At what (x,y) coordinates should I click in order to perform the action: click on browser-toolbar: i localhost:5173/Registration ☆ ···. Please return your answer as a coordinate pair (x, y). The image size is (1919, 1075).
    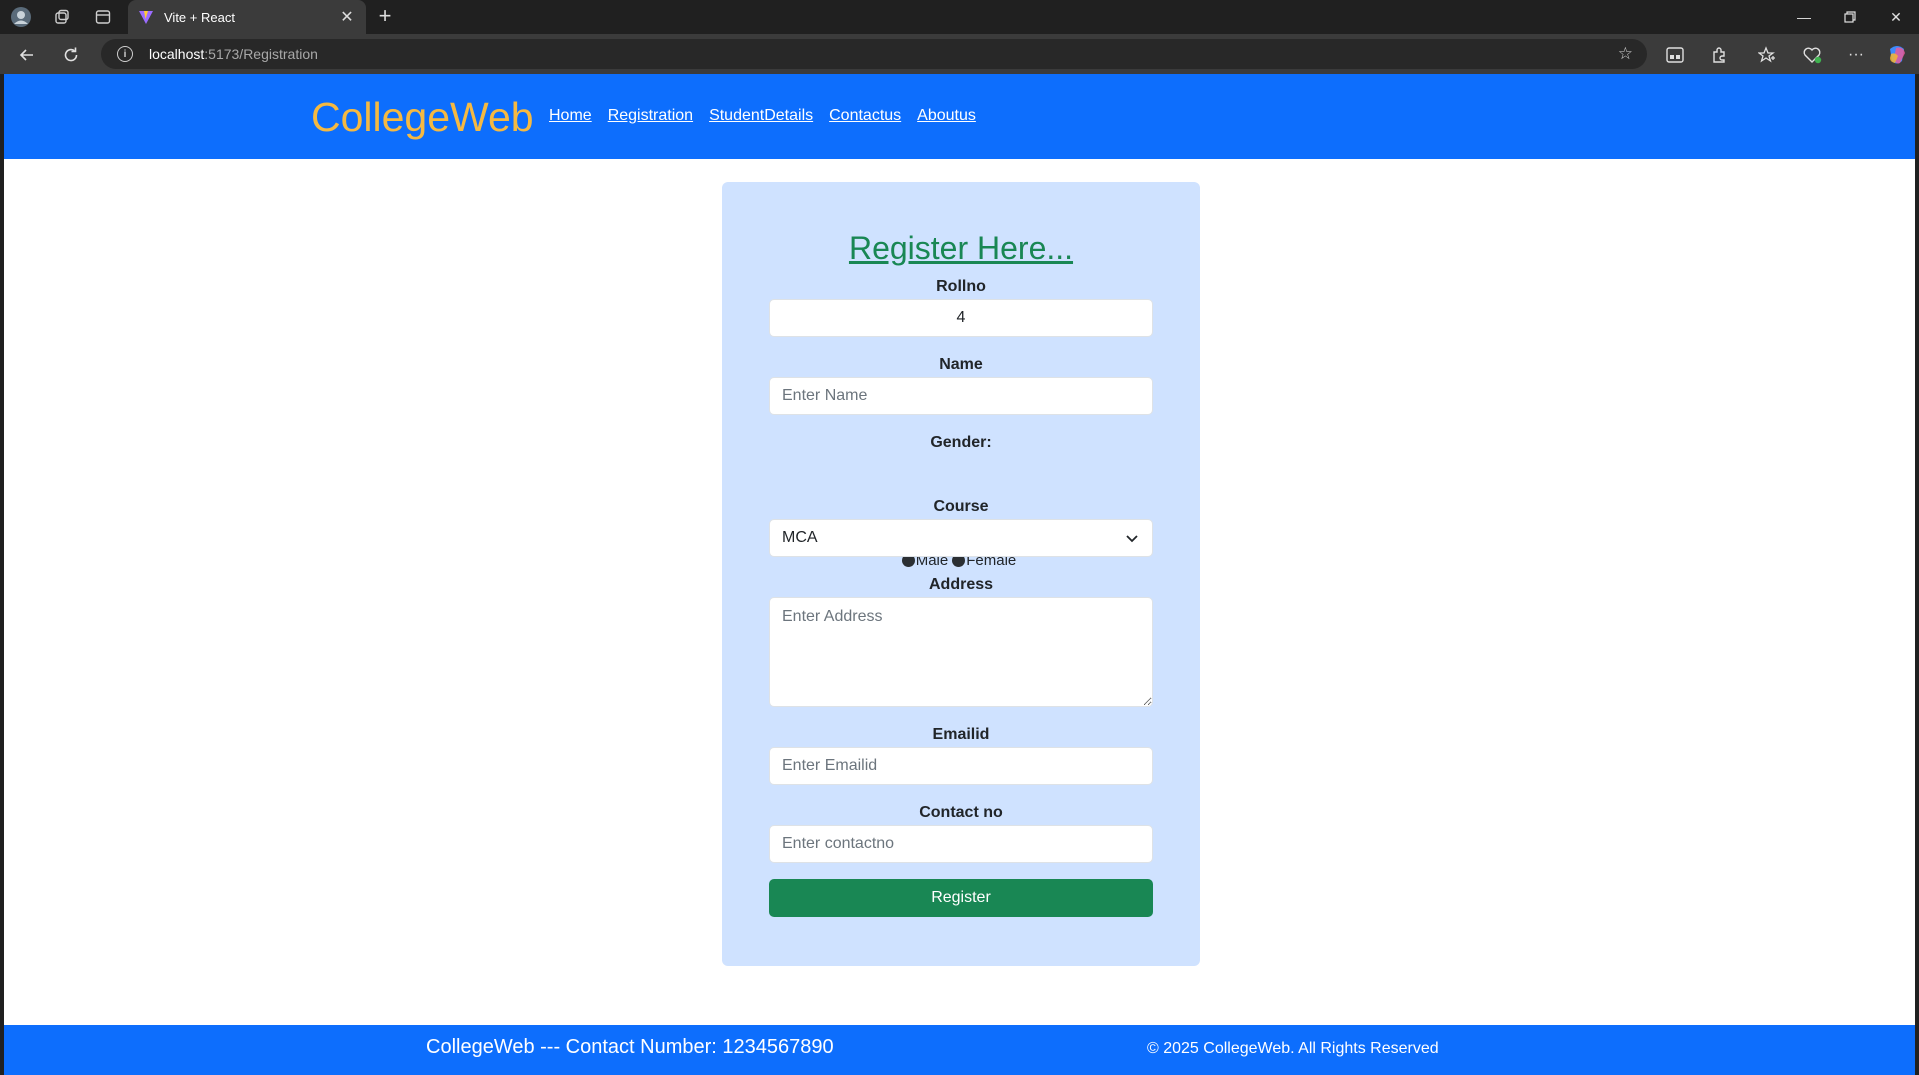
    Looking at the image, I should click on (959, 54).